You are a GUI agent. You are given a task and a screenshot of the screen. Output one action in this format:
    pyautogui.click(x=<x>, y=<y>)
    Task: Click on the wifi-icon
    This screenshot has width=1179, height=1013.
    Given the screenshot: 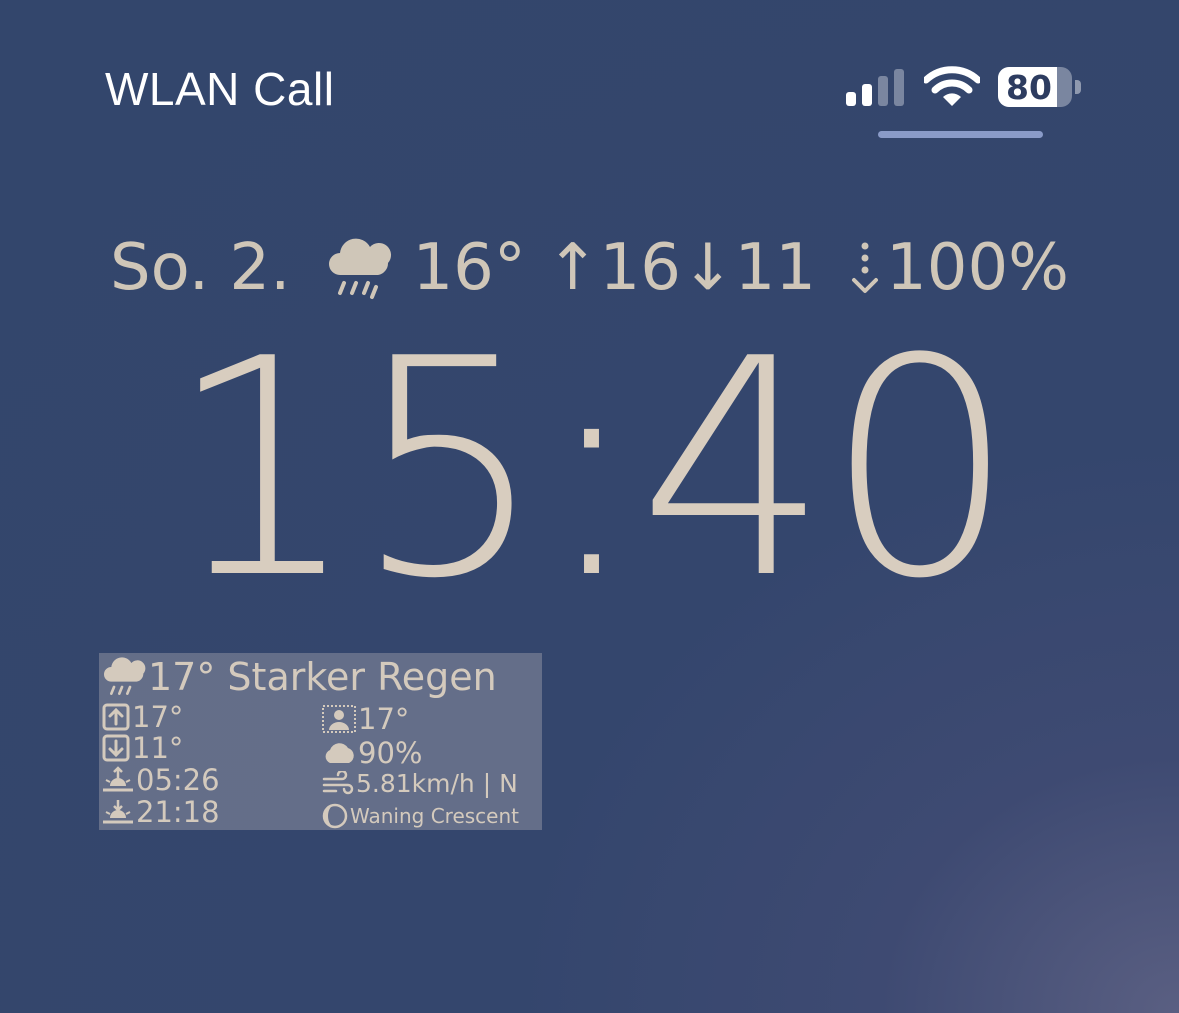 What is the action you would take?
    pyautogui.click(x=952, y=86)
    